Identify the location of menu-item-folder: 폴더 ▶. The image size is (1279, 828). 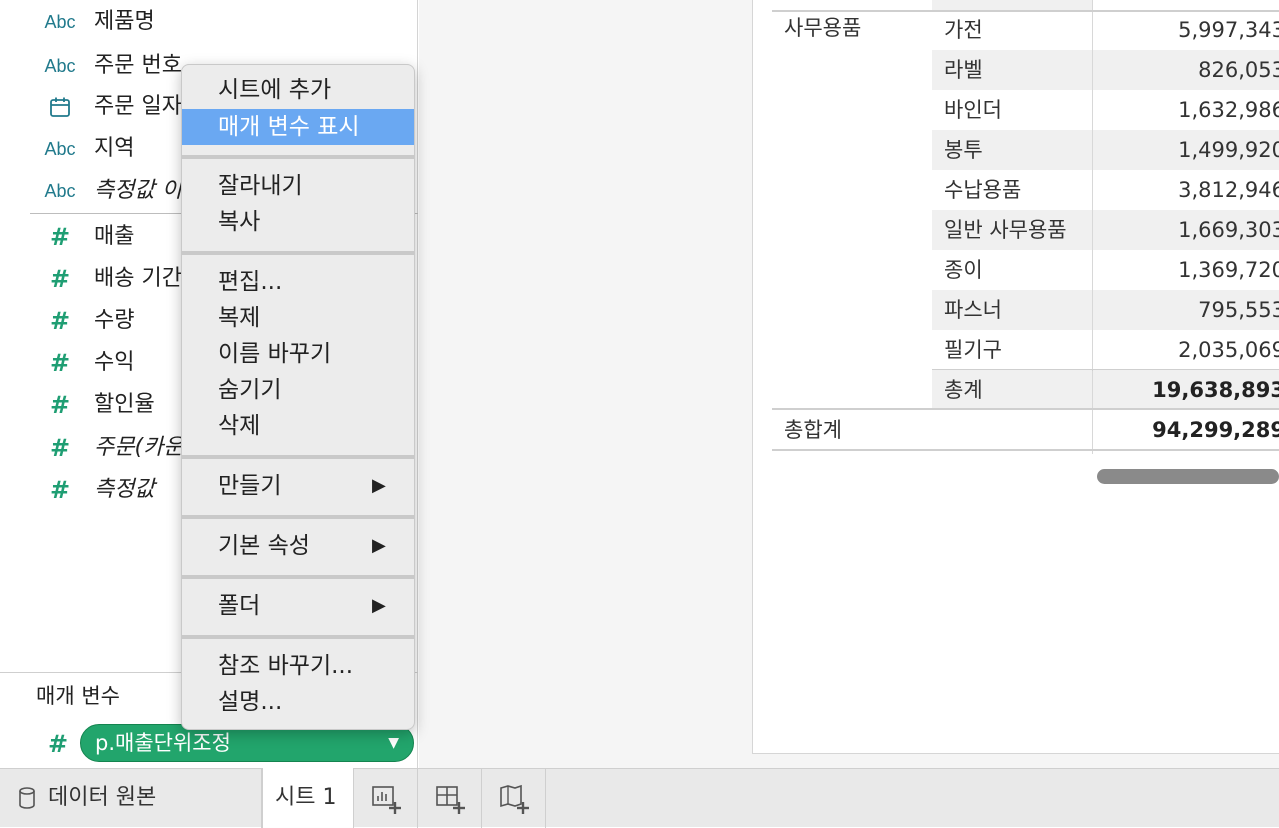
(298, 606).